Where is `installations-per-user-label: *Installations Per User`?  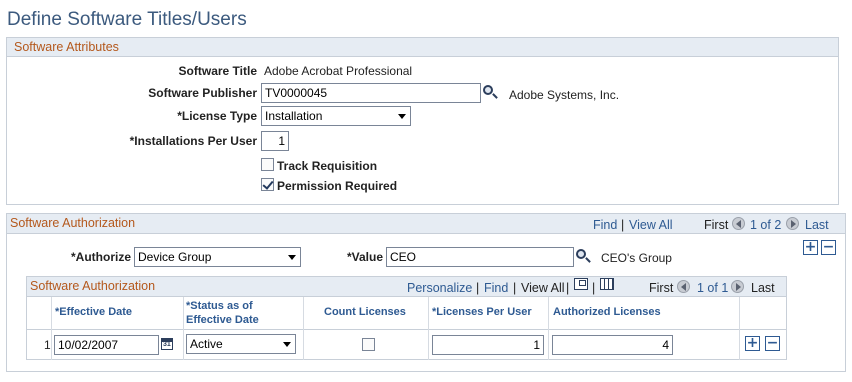 installations-per-user-label: *Installations Per User is located at coordinates (193, 141).